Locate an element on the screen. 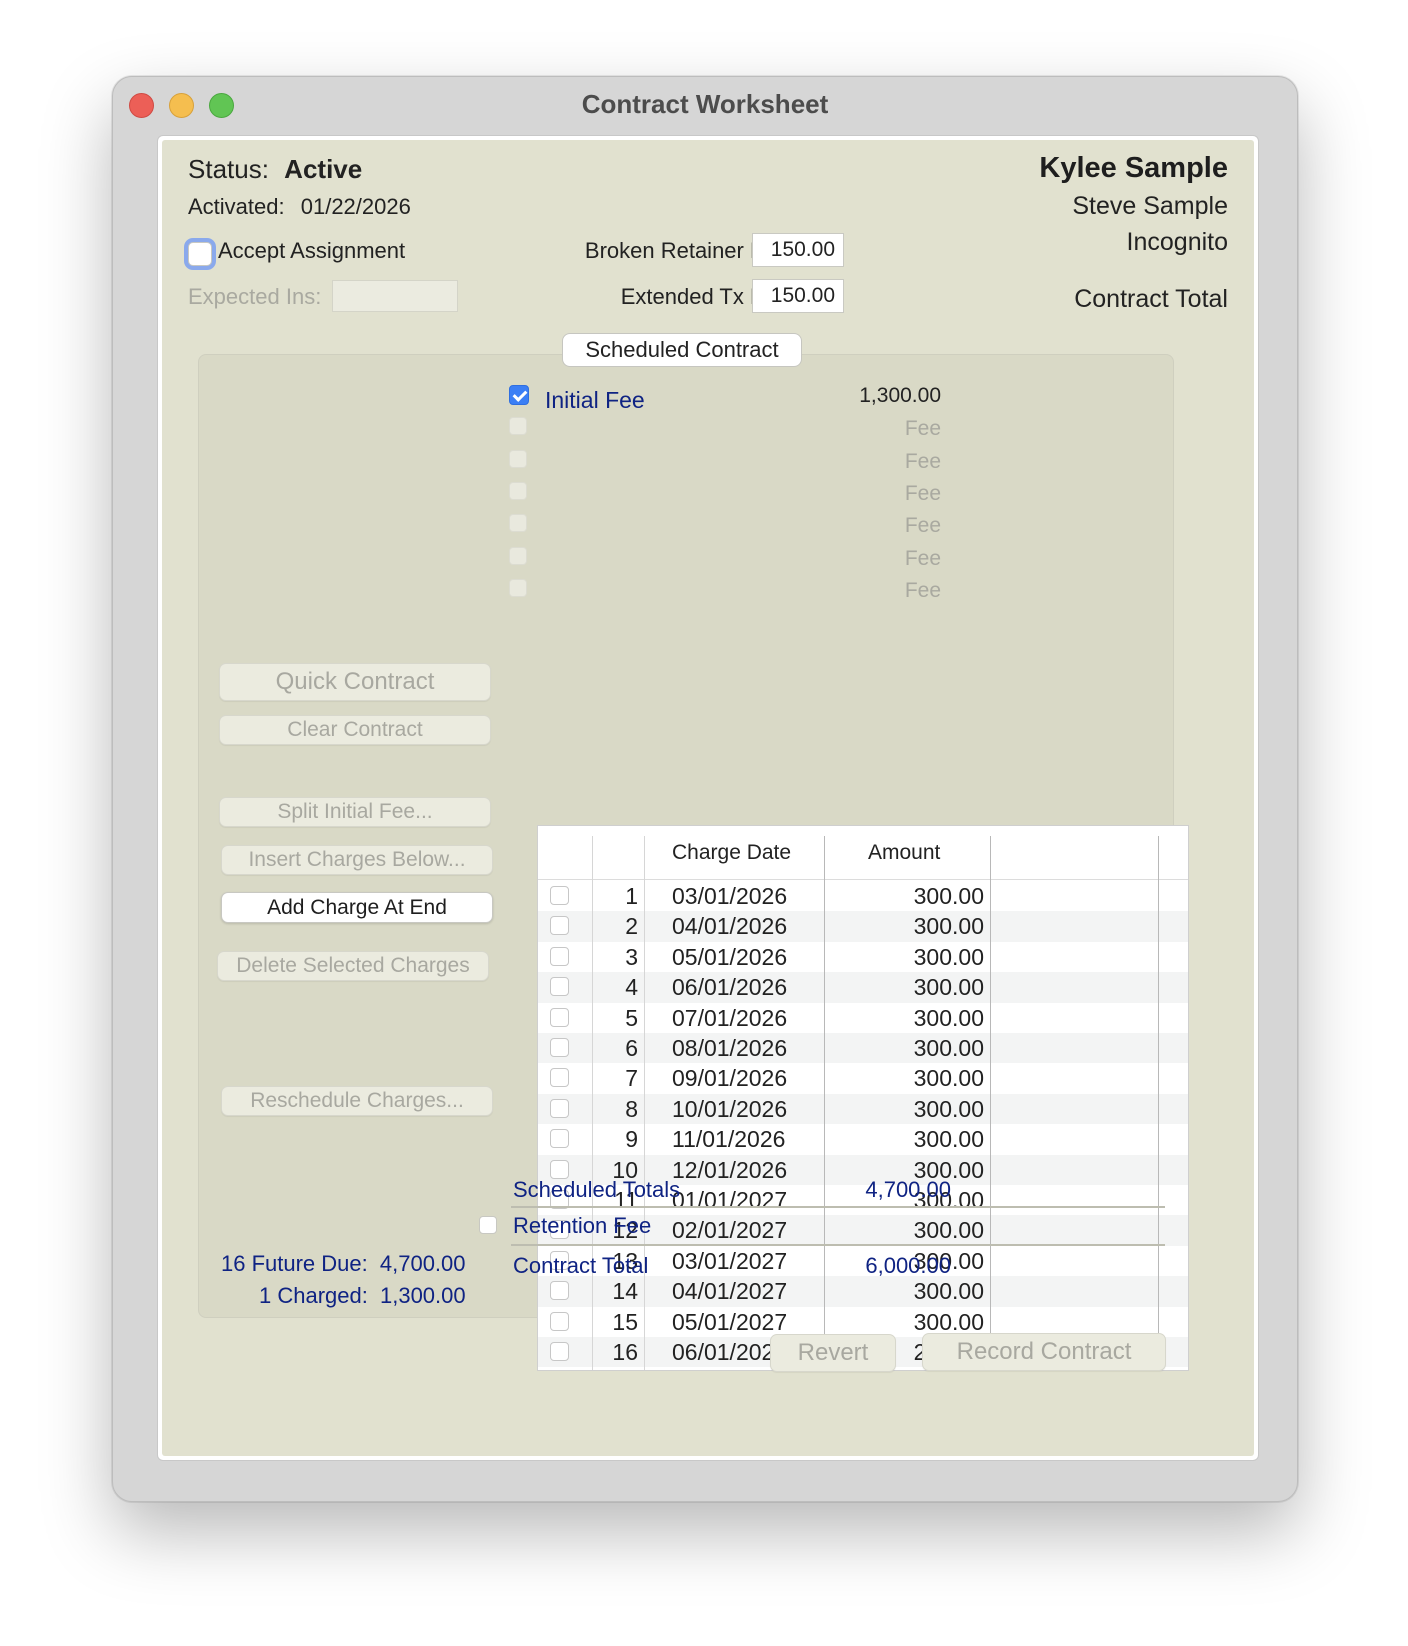 Image resolution: width=1408 pixels, height=1646 pixels. expected-ins-field is located at coordinates (395, 296).